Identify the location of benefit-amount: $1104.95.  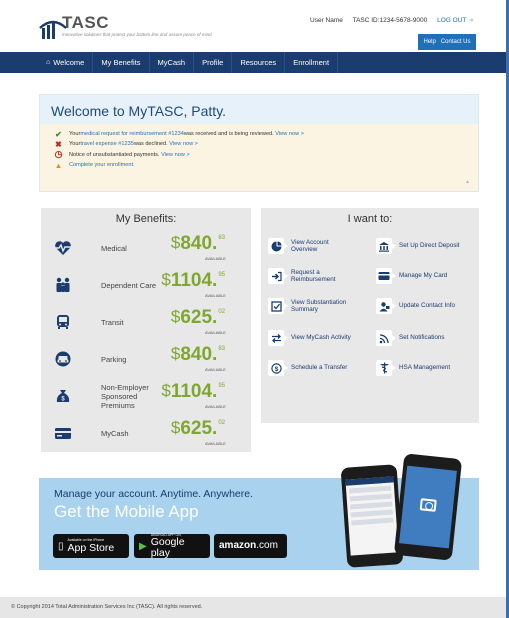
(193, 392).